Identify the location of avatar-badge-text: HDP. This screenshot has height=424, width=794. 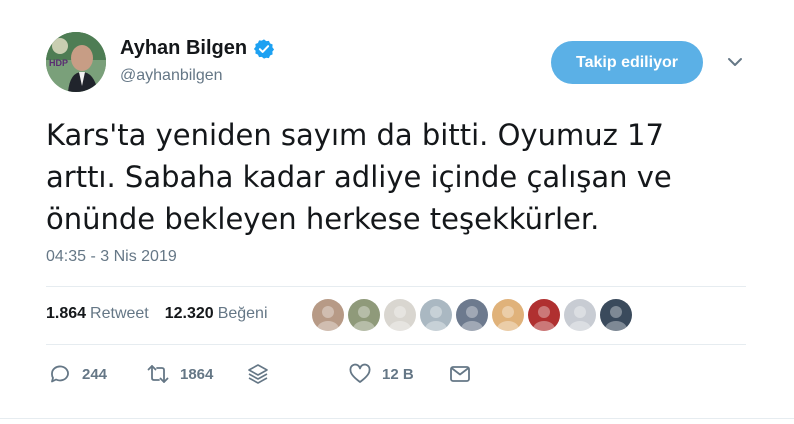
(58, 63).